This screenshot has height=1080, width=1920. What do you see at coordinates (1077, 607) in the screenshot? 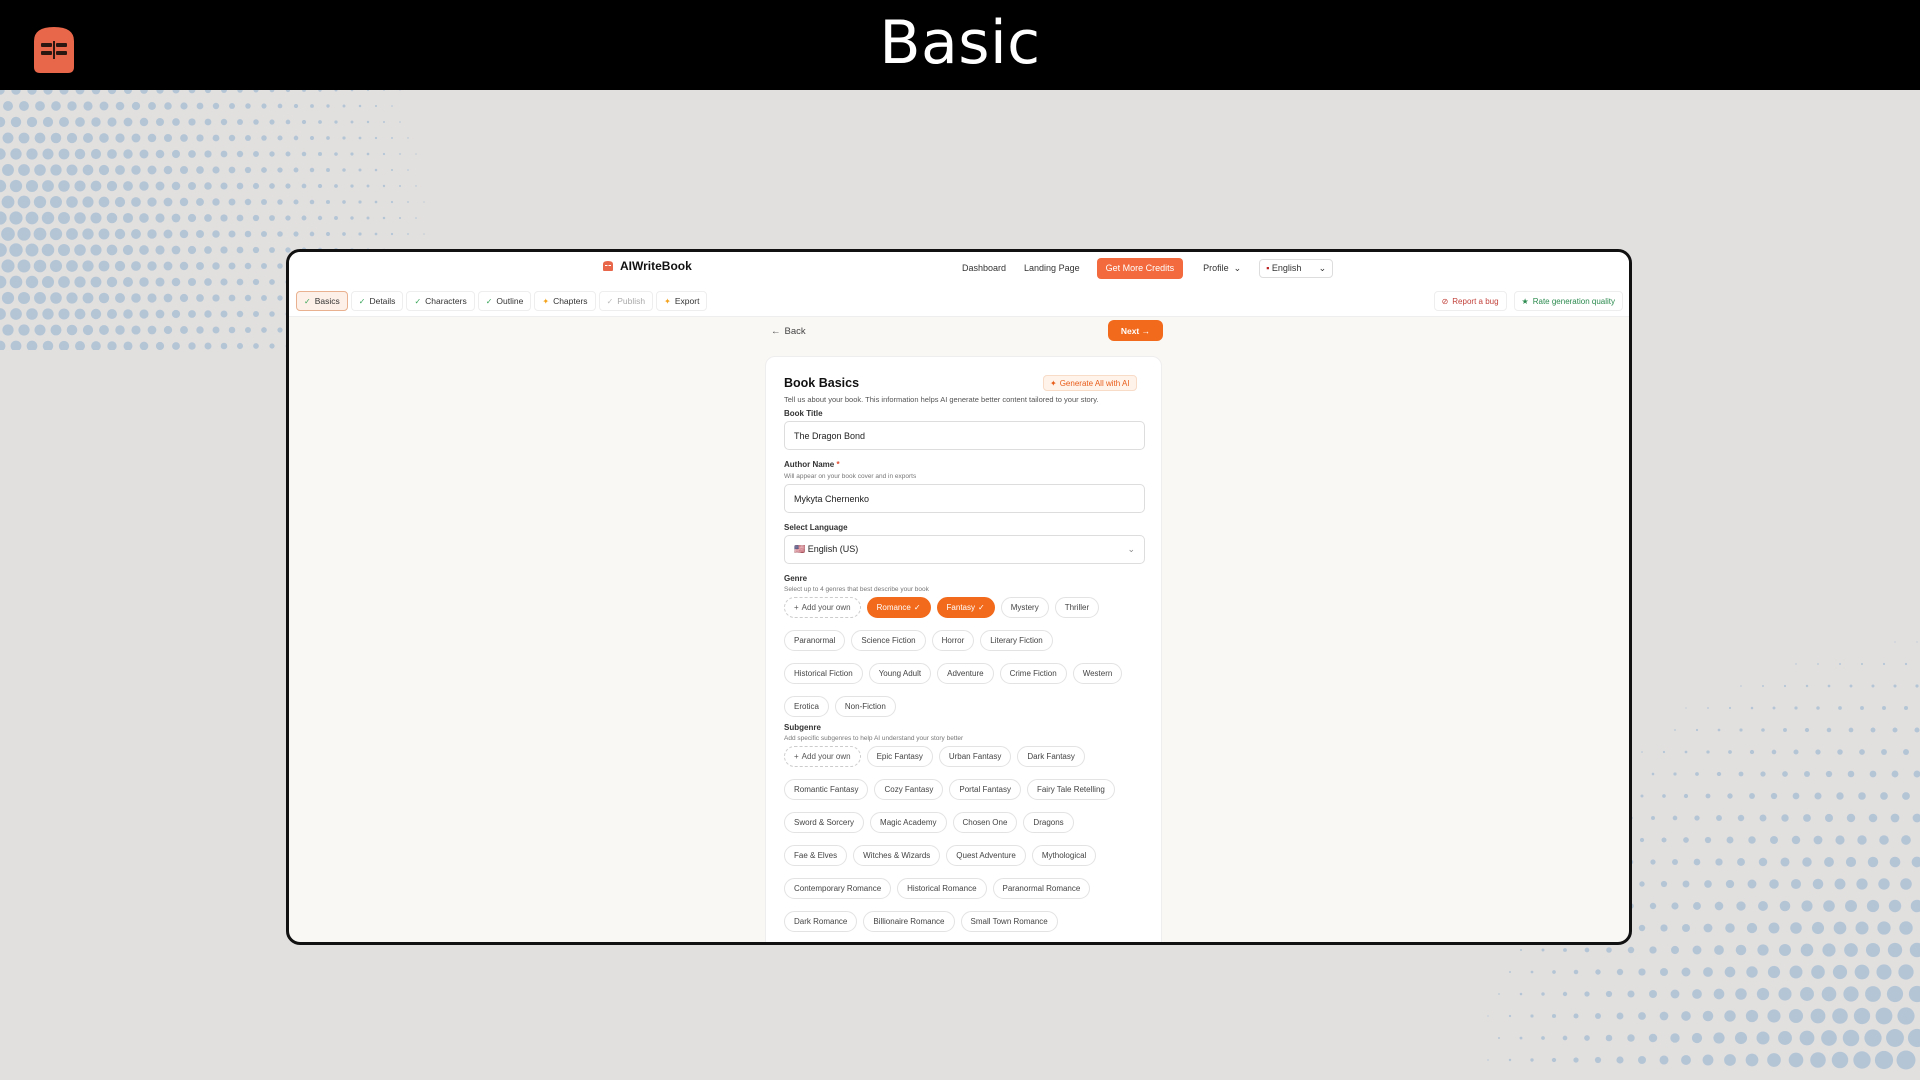
I see `genre-chip: Thriller` at bounding box center [1077, 607].